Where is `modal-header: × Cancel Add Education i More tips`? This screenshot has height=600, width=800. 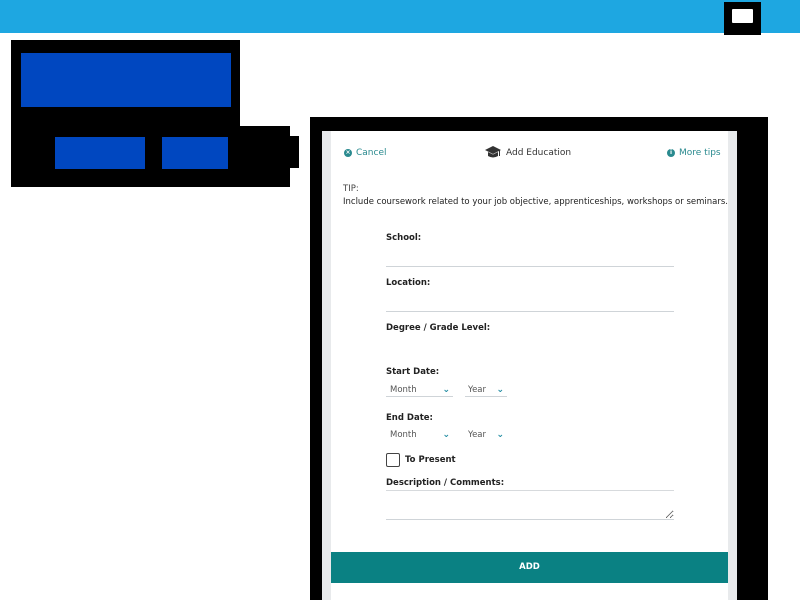 modal-header: × Cancel Add Education i More tips is located at coordinates (529, 151).